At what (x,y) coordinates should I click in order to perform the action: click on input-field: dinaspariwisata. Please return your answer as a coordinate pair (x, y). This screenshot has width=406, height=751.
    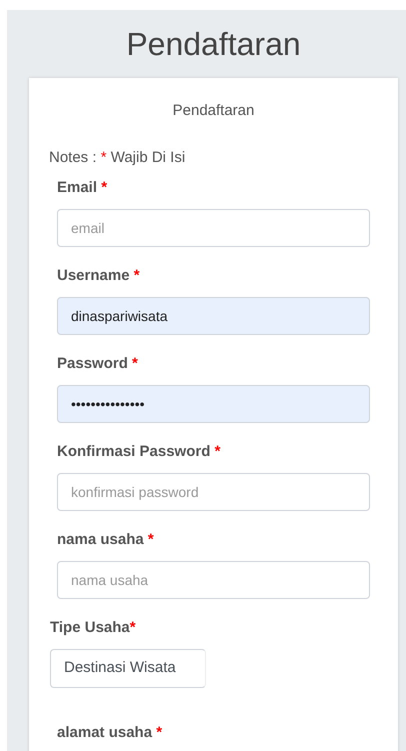
    Looking at the image, I should click on (213, 315).